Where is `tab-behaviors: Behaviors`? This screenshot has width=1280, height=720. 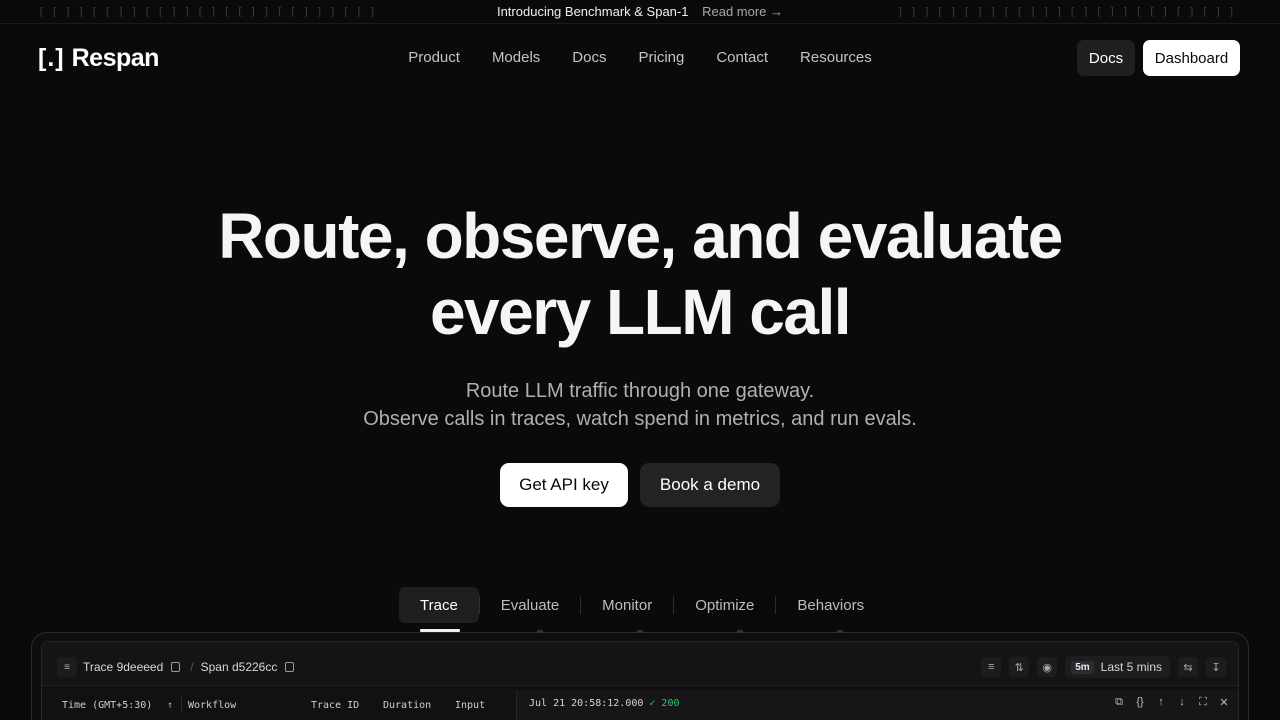
tab-behaviors: Behaviors is located at coordinates (830, 605).